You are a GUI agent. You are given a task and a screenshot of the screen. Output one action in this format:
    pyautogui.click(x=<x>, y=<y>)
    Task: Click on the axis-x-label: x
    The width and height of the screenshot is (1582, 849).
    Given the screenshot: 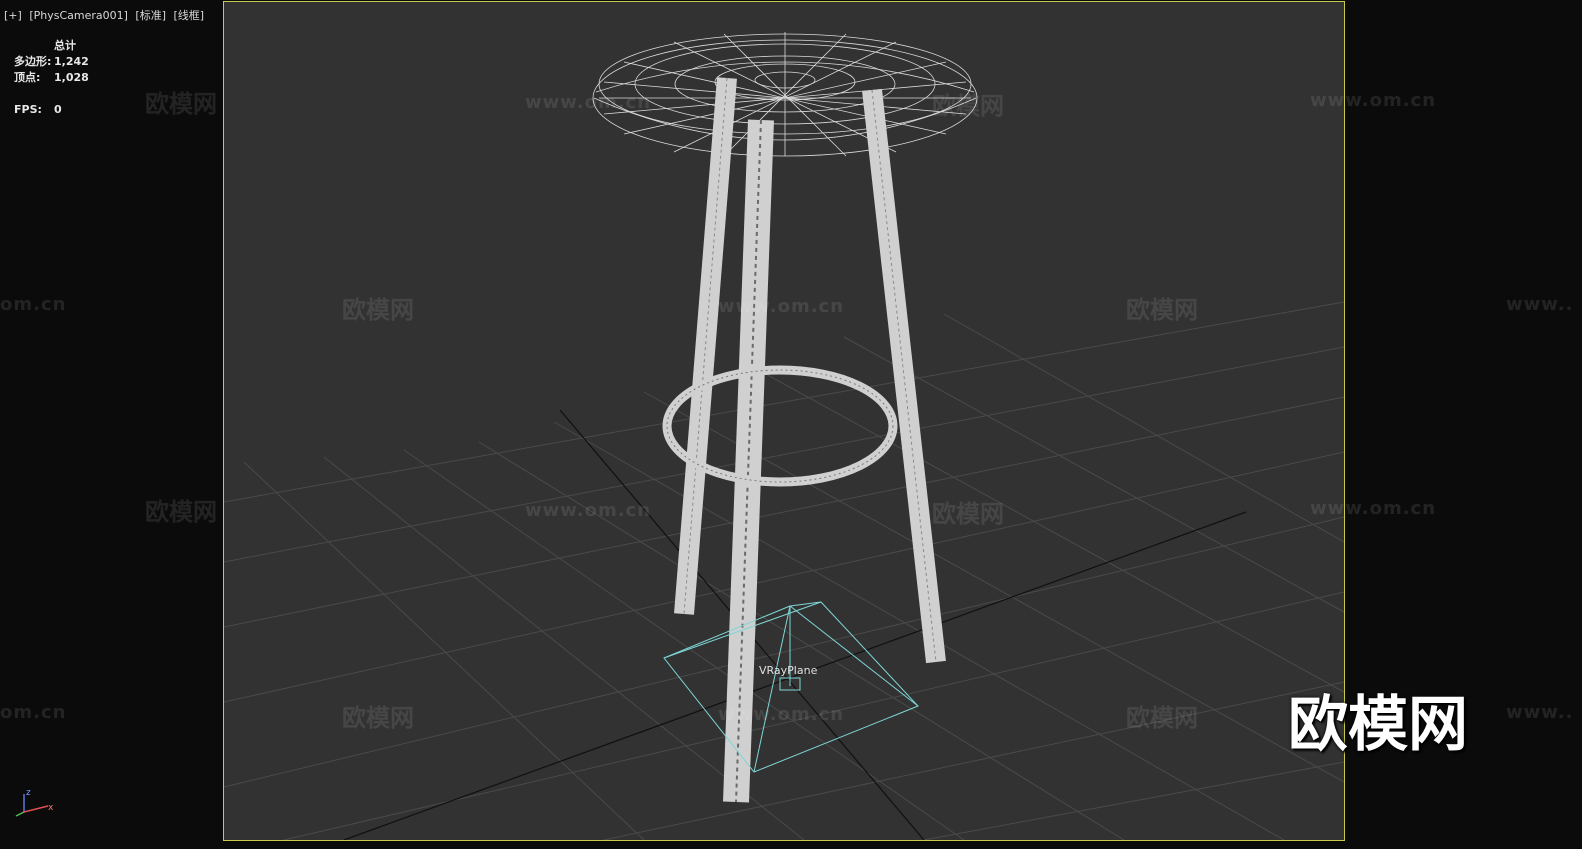 What is the action you would take?
    pyautogui.click(x=51, y=808)
    